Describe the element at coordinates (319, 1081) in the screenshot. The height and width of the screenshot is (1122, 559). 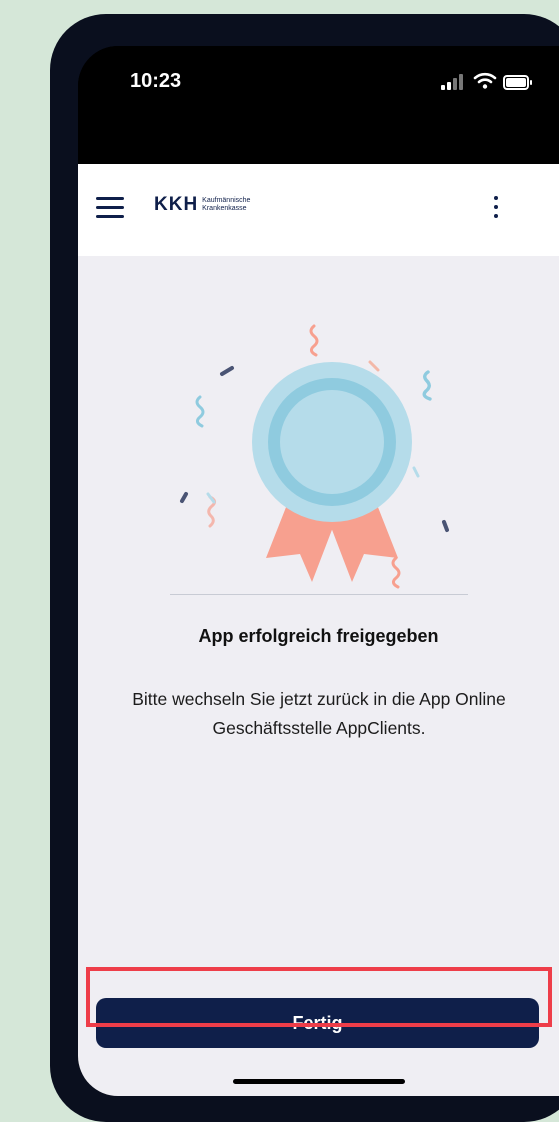
I see `home-indicator` at that location.